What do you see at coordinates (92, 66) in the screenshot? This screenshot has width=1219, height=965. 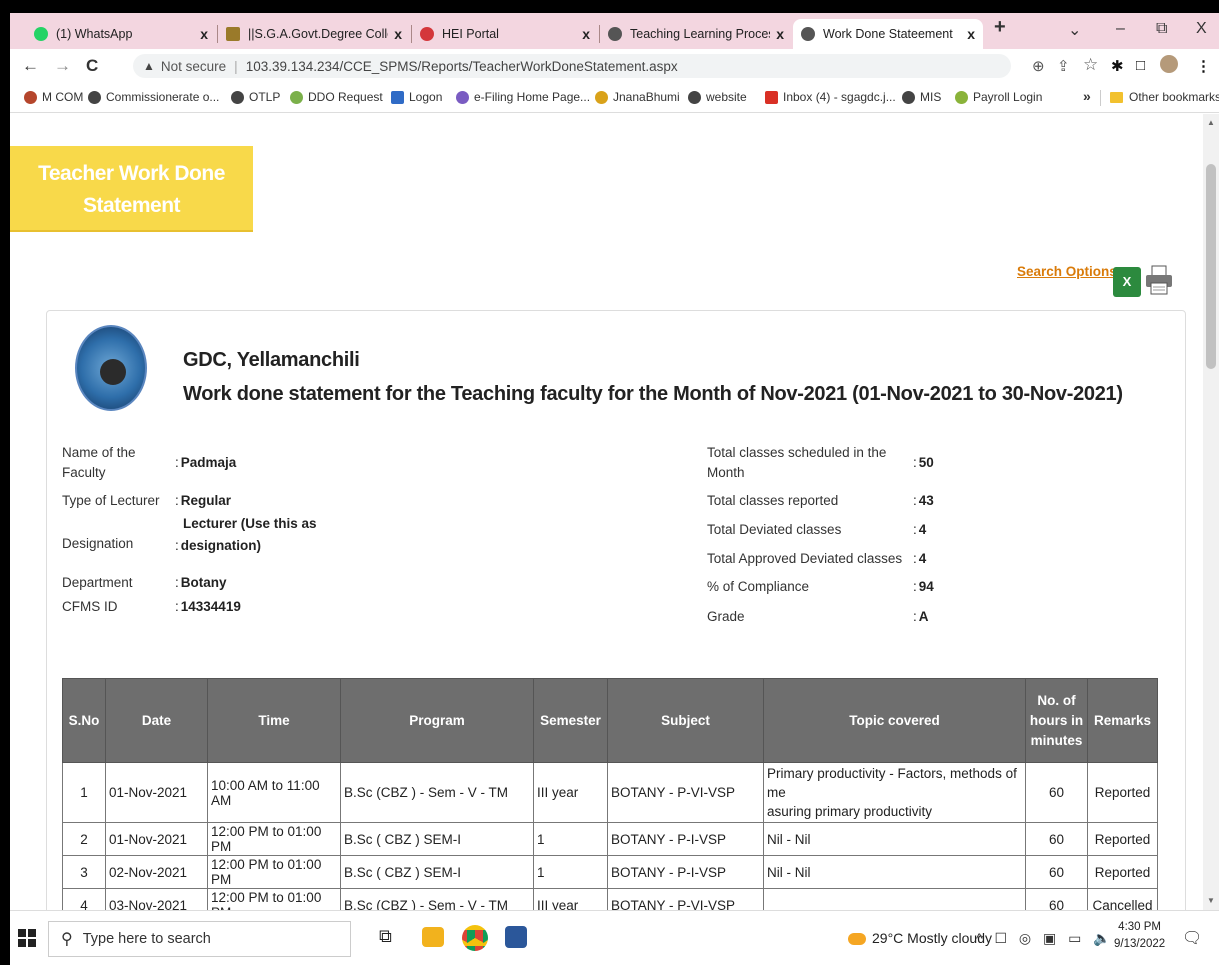 I see `reload-button: C` at bounding box center [92, 66].